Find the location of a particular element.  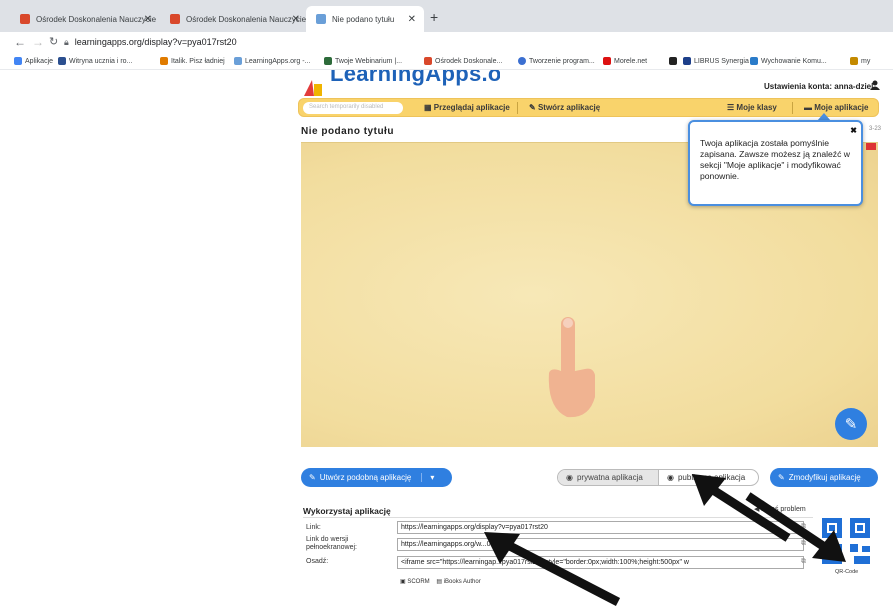

new-tab-button: + is located at coordinates (434, 17).